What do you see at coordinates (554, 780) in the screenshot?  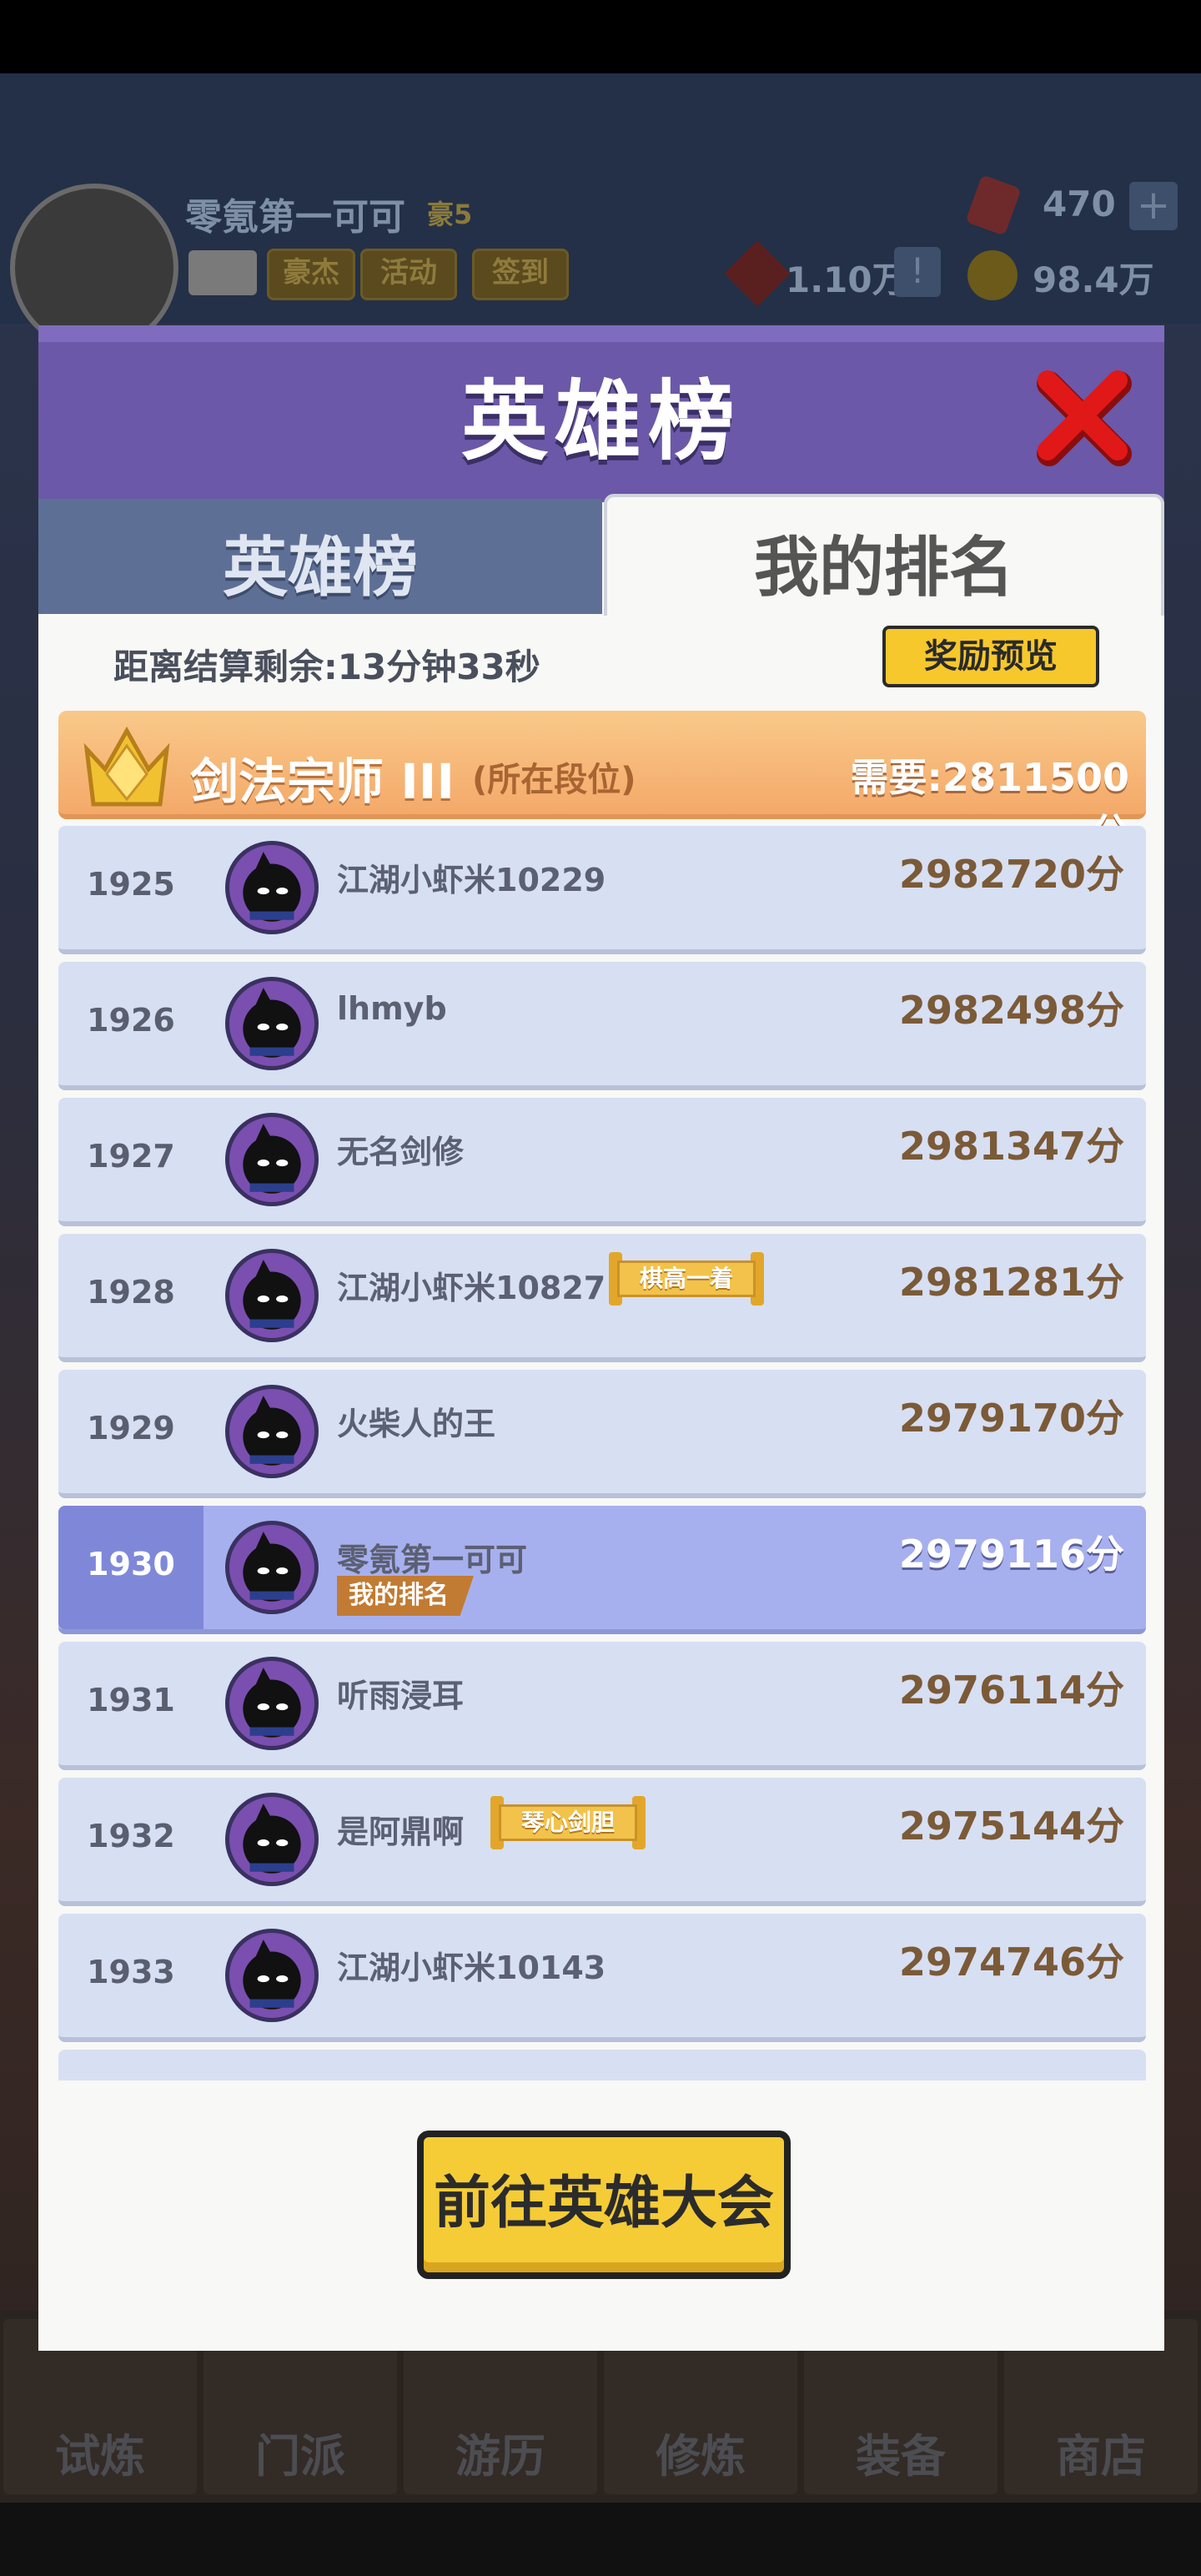 I see `tier-subtitle: (所在段位)` at bounding box center [554, 780].